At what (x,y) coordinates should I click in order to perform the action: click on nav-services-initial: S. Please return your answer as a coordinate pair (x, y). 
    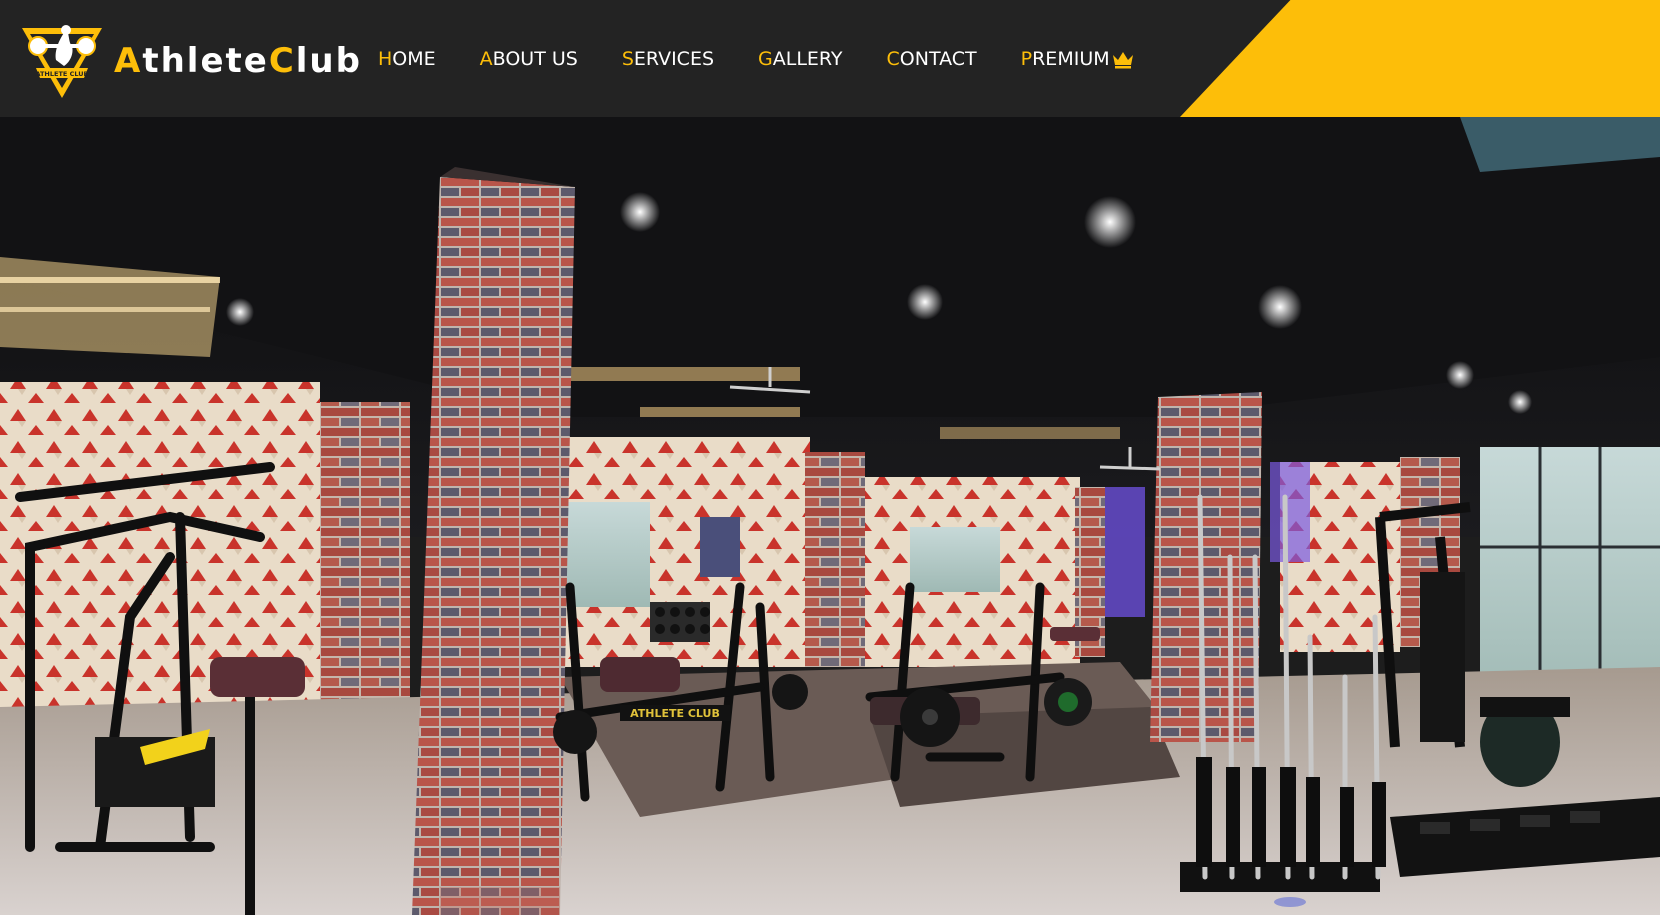
    Looking at the image, I should click on (627, 58).